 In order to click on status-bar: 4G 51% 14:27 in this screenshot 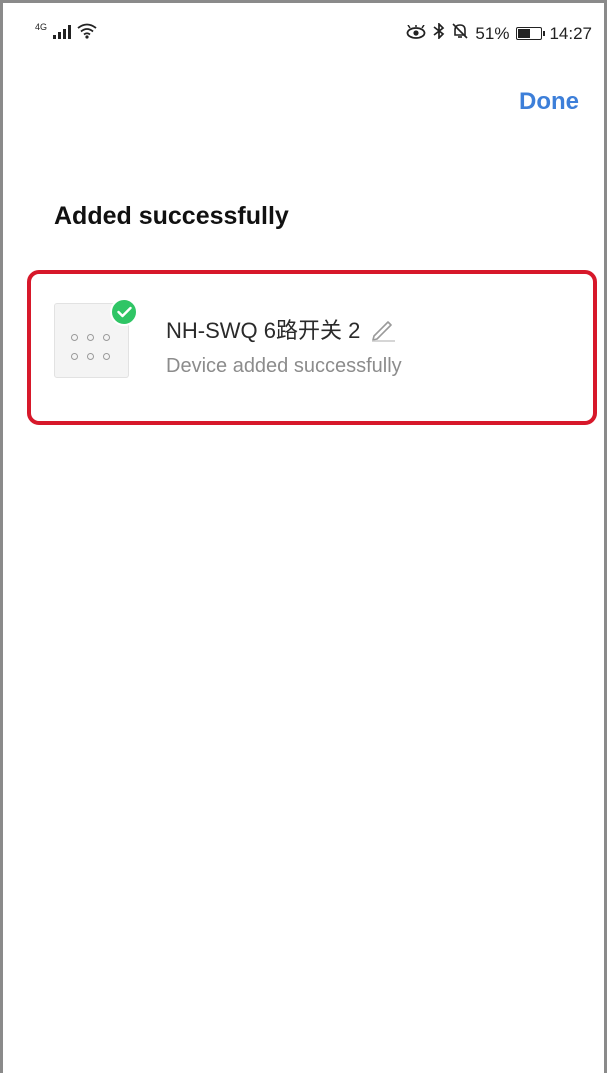, I will do `click(305, 34)`.